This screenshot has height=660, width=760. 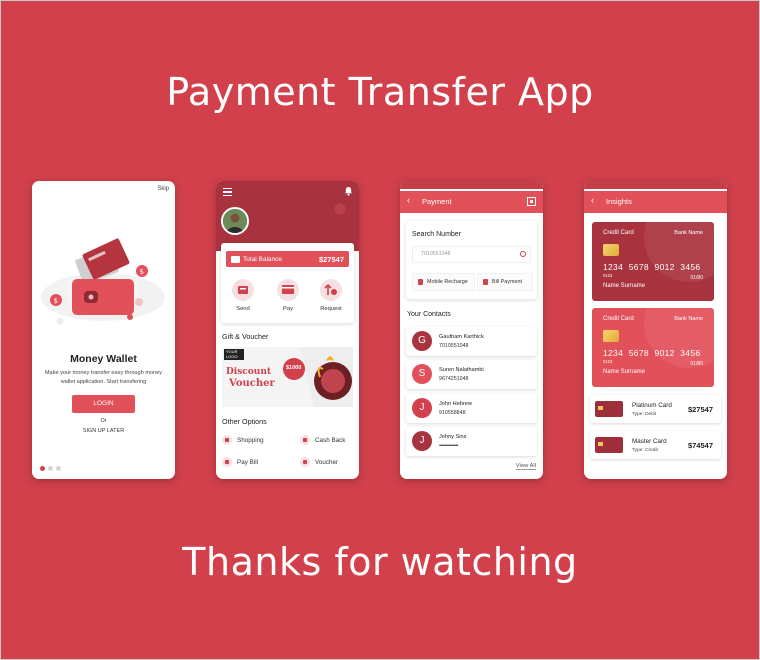 I want to click on footer-text: Thanks for watching, so click(x=380, y=562).